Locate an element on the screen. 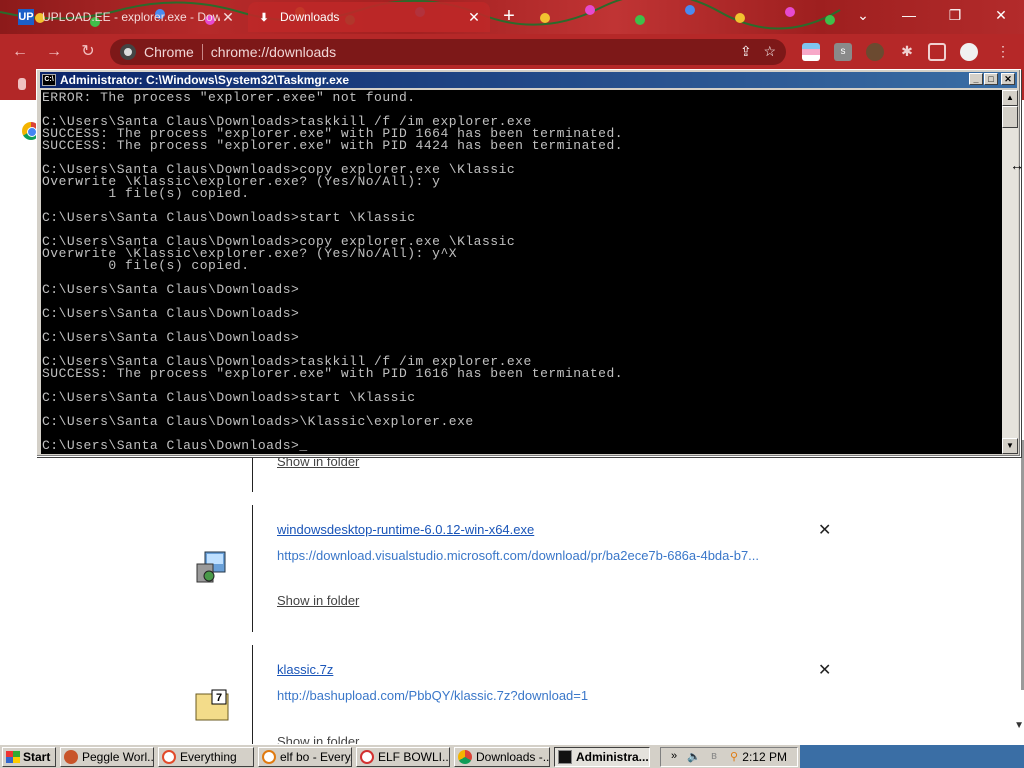 Image resolution: width=1024 pixels, height=768 pixels. scroll-up-icon: ▲ is located at coordinates (1010, 98).